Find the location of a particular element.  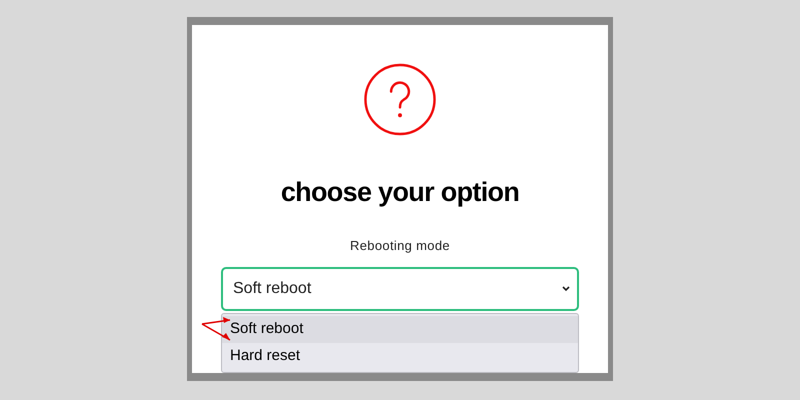

dropdown-option: Hard reset is located at coordinates (400, 356).